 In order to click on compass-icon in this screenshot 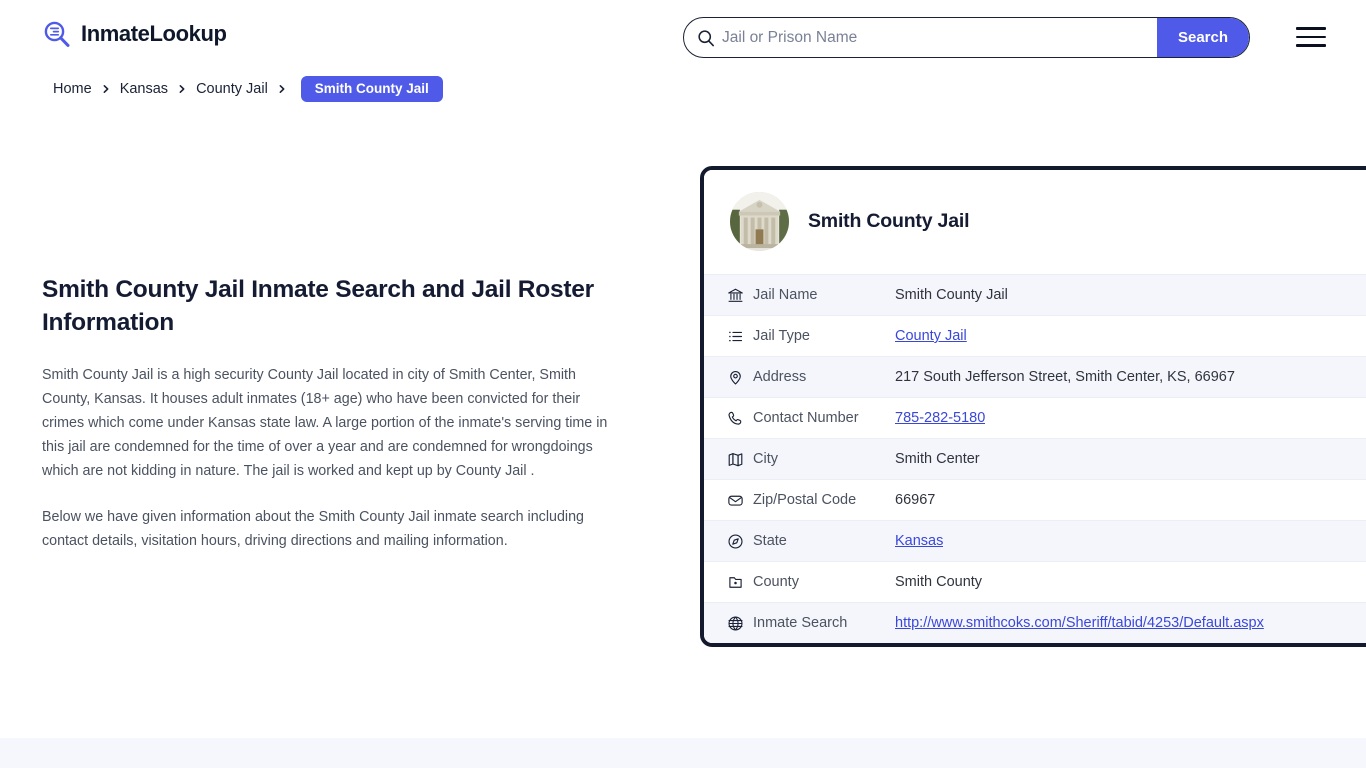, I will do `click(740, 541)`.